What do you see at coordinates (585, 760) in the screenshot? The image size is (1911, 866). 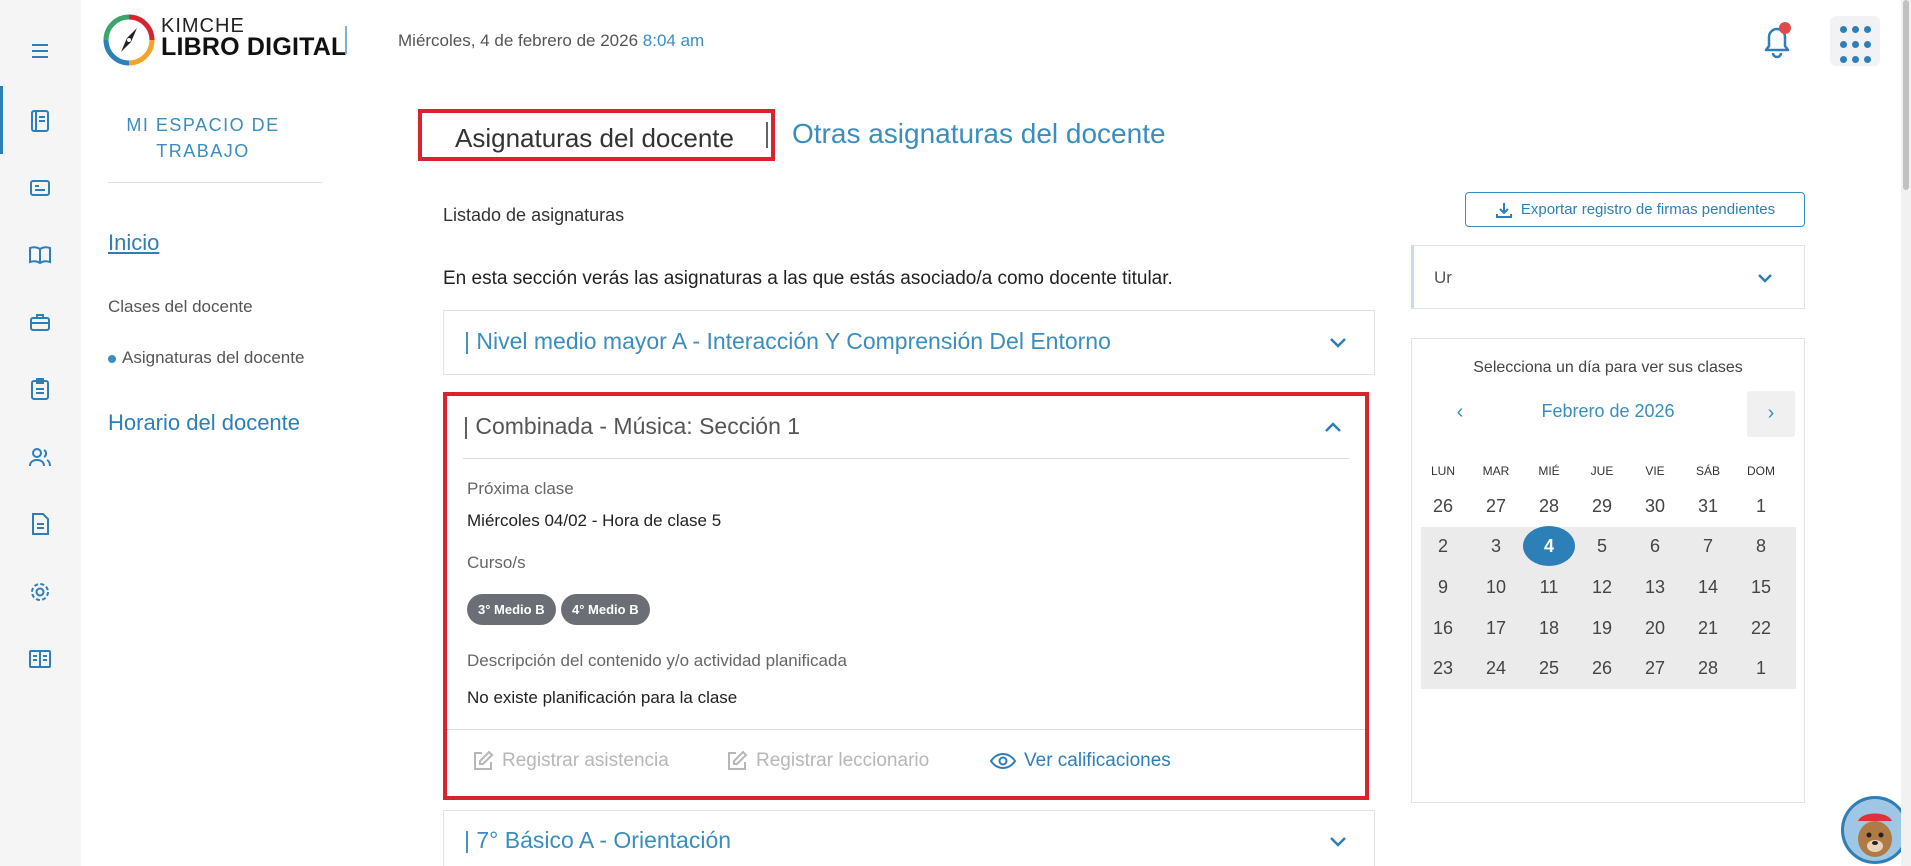 I see `register-attendance-label: Registrar asistencia` at bounding box center [585, 760].